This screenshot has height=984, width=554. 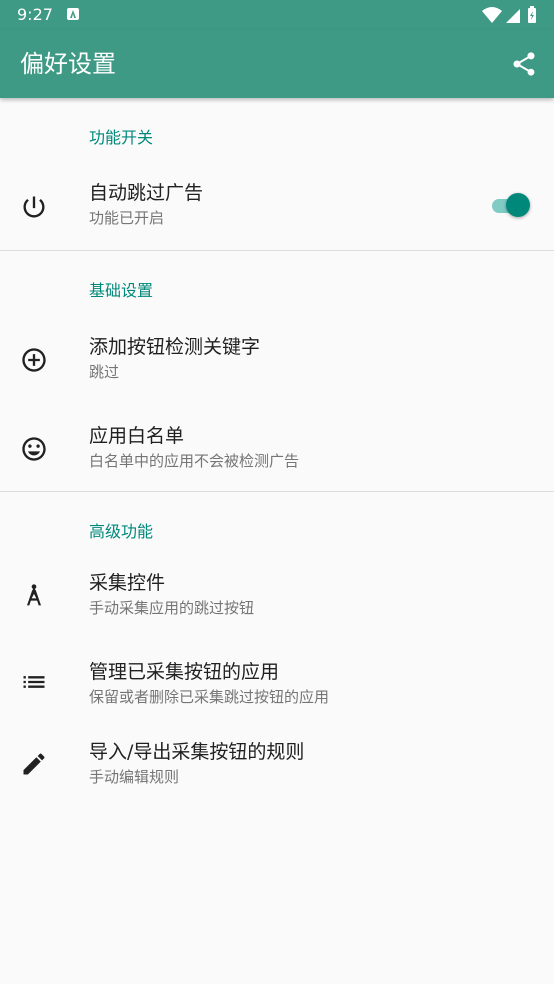 I want to click on section-header-basic-settings: 基础设置, so click(x=277, y=276).